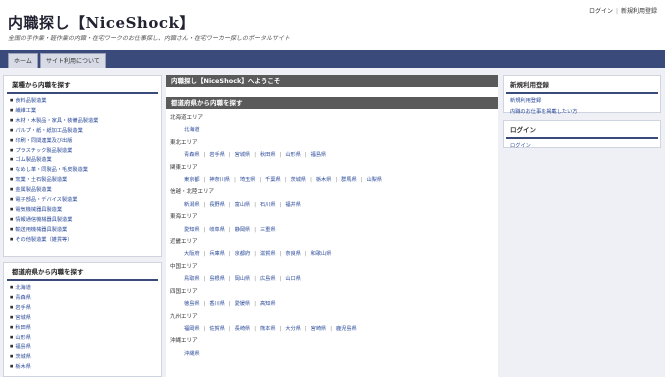 The height and width of the screenshot is (377, 665). Describe the element at coordinates (192, 354) in the screenshot. I see `pref-link: 沖縄県` at that location.